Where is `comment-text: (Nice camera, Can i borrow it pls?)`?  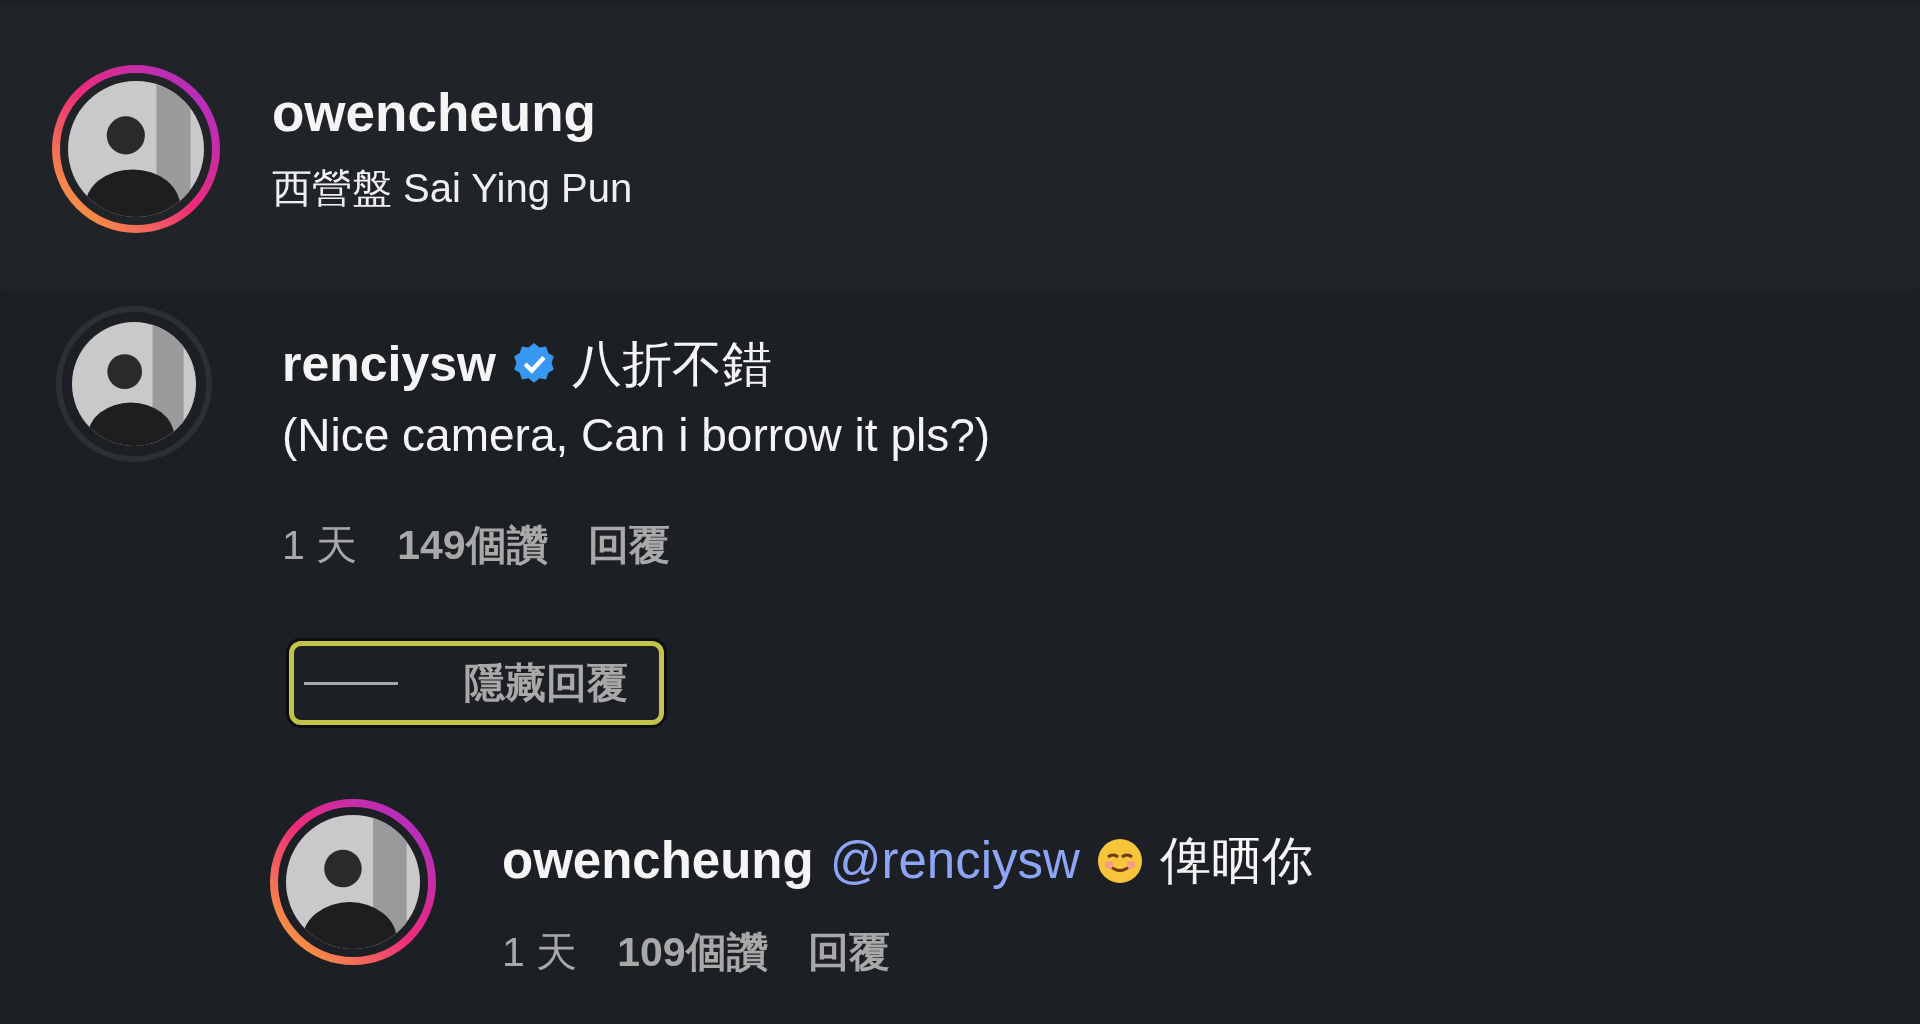
comment-text: (Nice camera, Can i borrow it pls?) is located at coordinates (636, 435).